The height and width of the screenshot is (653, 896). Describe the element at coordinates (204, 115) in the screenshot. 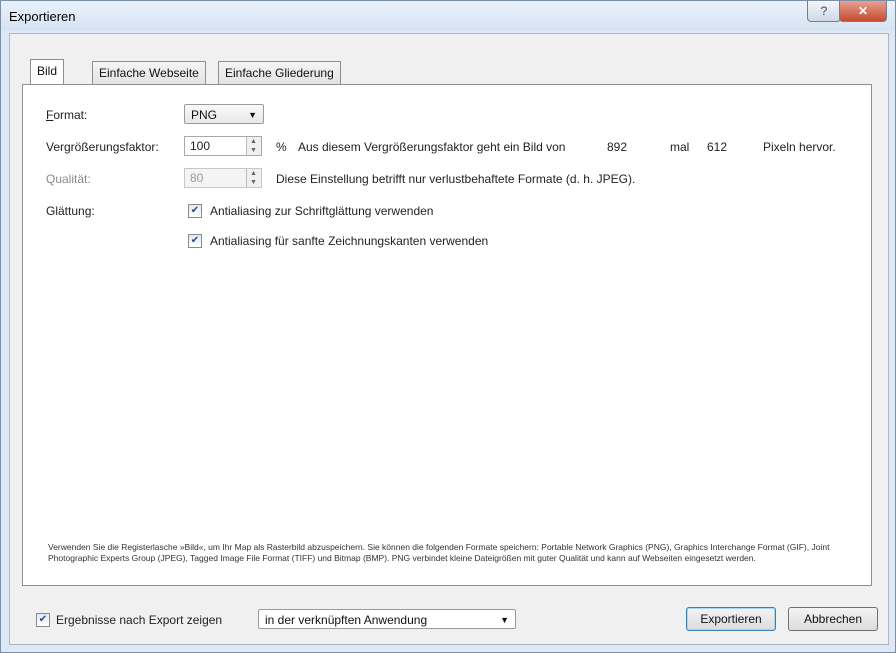

I see `format-value: PNG` at that location.